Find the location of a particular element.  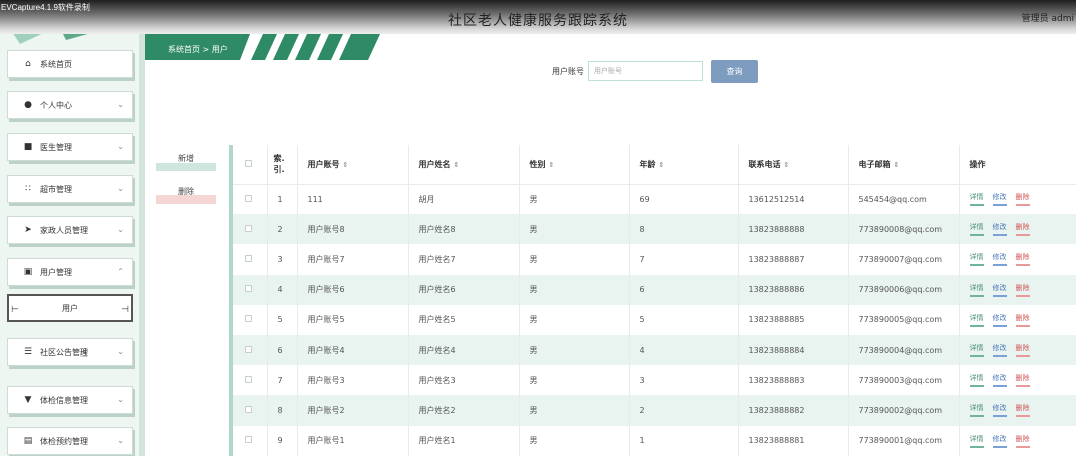

sidebar-item-personal-center: ● 个人中心 ⌄ is located at coordinates (70, 105).